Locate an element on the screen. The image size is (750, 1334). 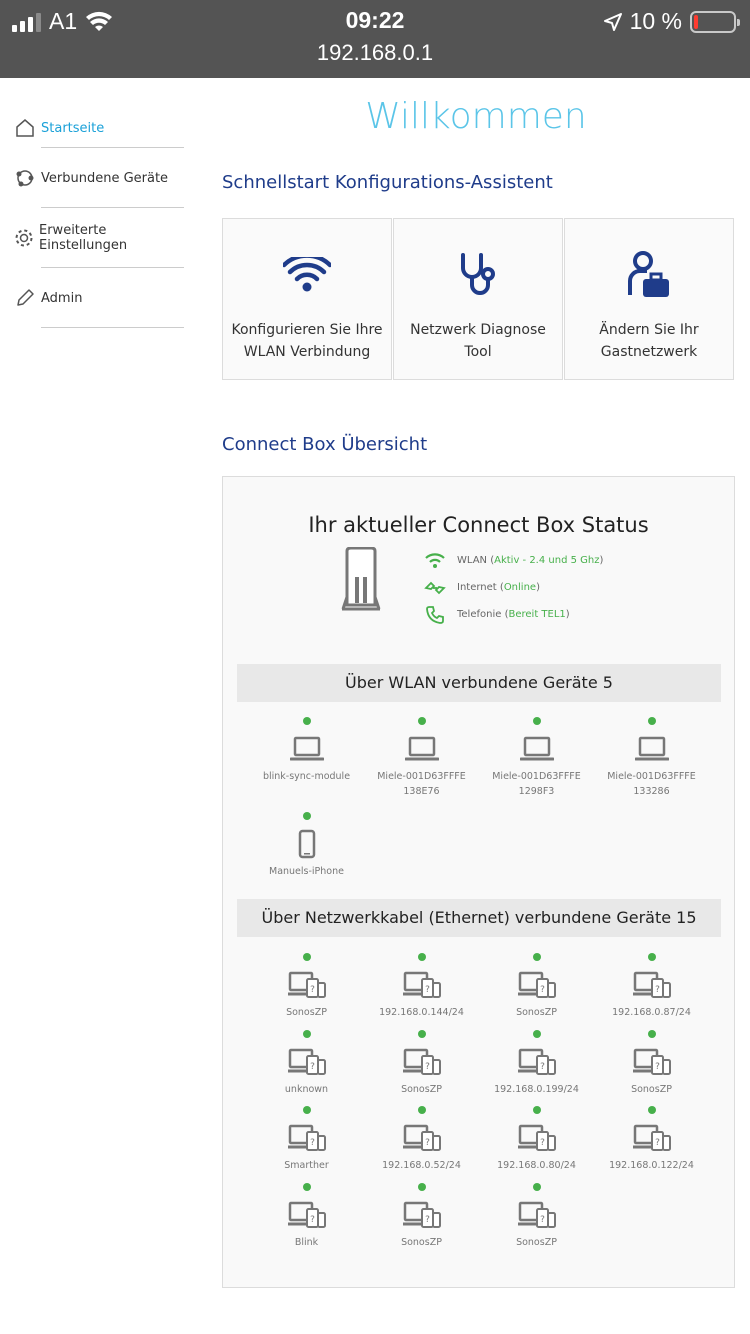
card-wlan-config: Konfigurieren Sie Ihre WLAN Verbindung is located at coordinates (307, 299).